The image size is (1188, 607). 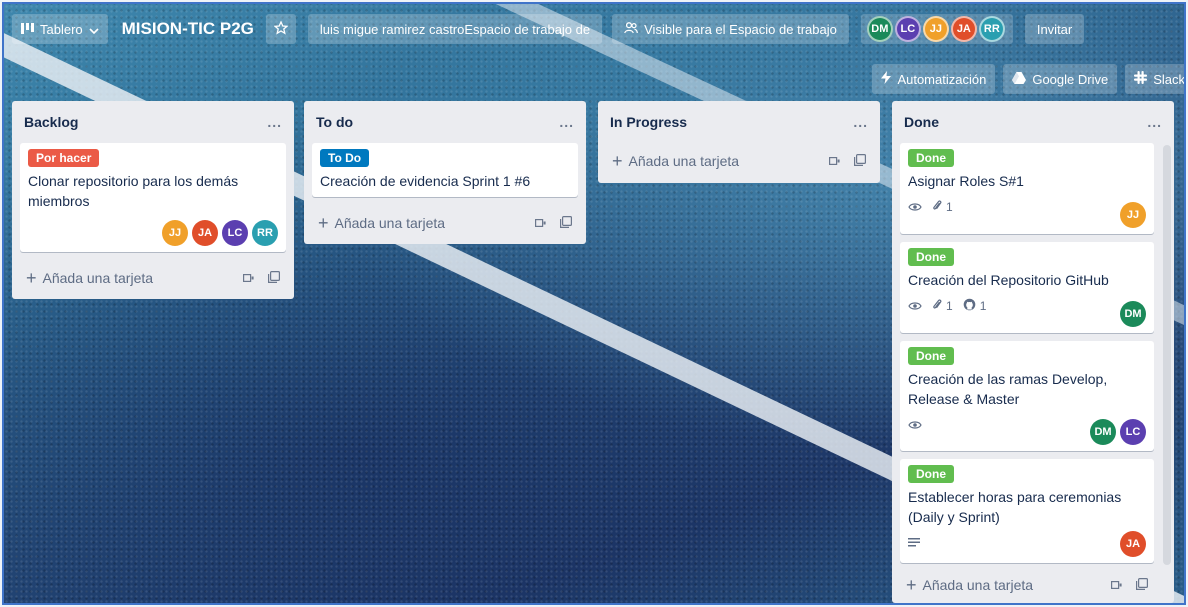 I want to click on card-label: To Do, so click(x=345, y=158).